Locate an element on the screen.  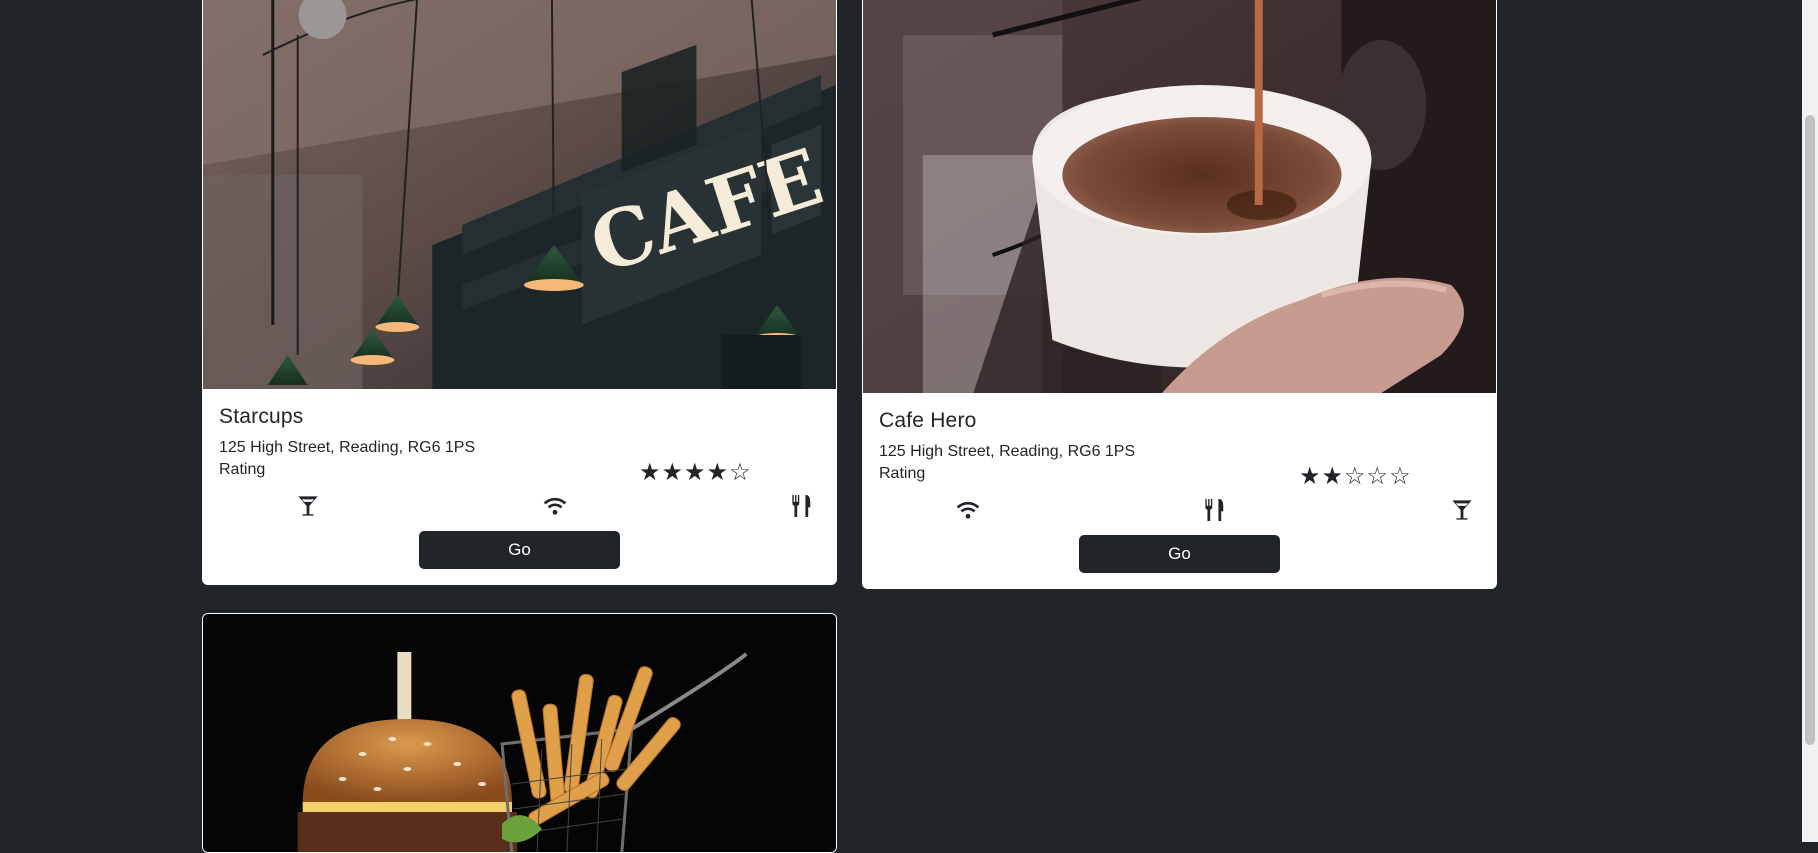
venue-title: Cafe Hero is located at coordinates (928, 420).